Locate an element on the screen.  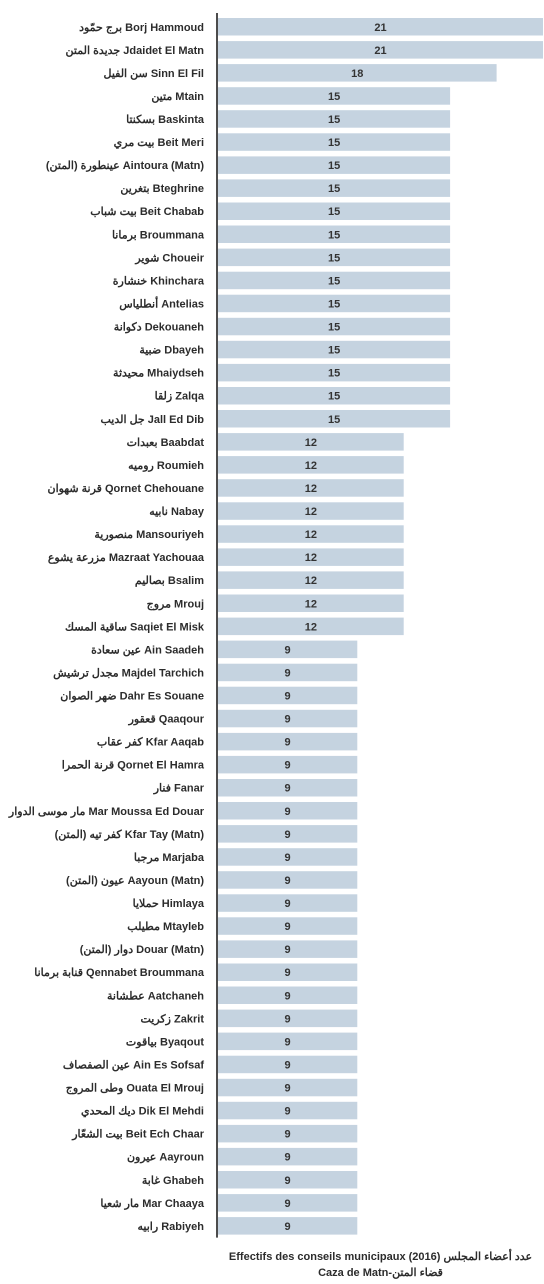
category-label: متين Mtain is located at coordinates (177, 97).